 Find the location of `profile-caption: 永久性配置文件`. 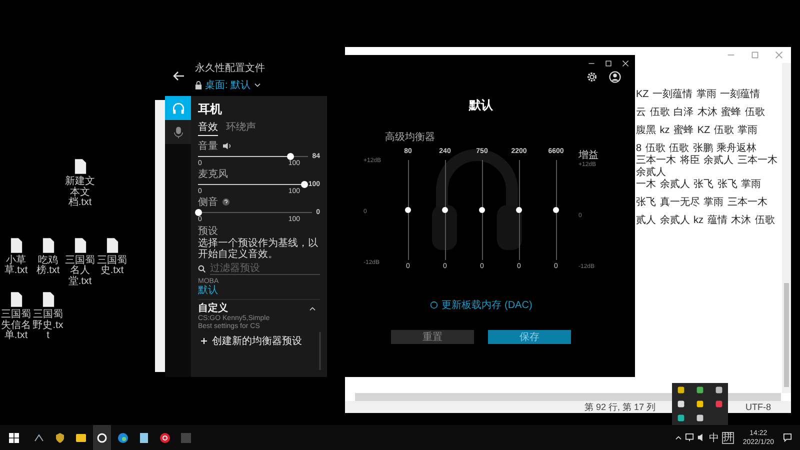

profile-caption: 永久性配置文件 is located at coordinates (230, 68).